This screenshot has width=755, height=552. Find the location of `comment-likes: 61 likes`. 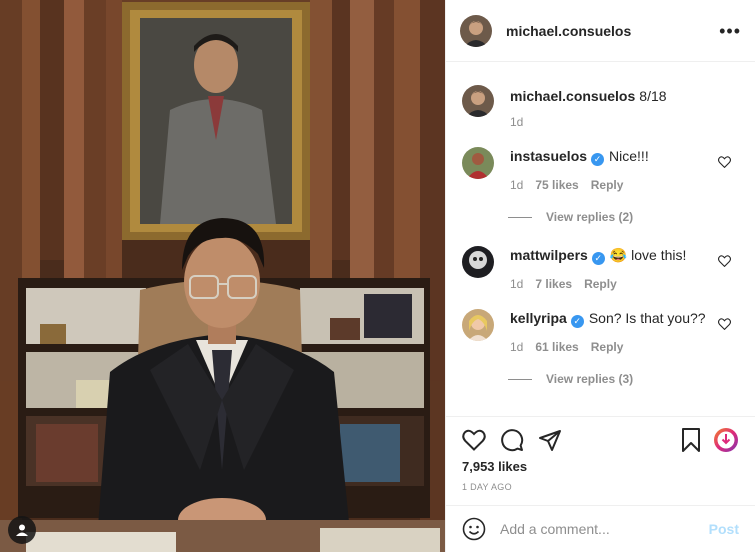

comment-likes: 61 likes is located at coordinates (556, 347).